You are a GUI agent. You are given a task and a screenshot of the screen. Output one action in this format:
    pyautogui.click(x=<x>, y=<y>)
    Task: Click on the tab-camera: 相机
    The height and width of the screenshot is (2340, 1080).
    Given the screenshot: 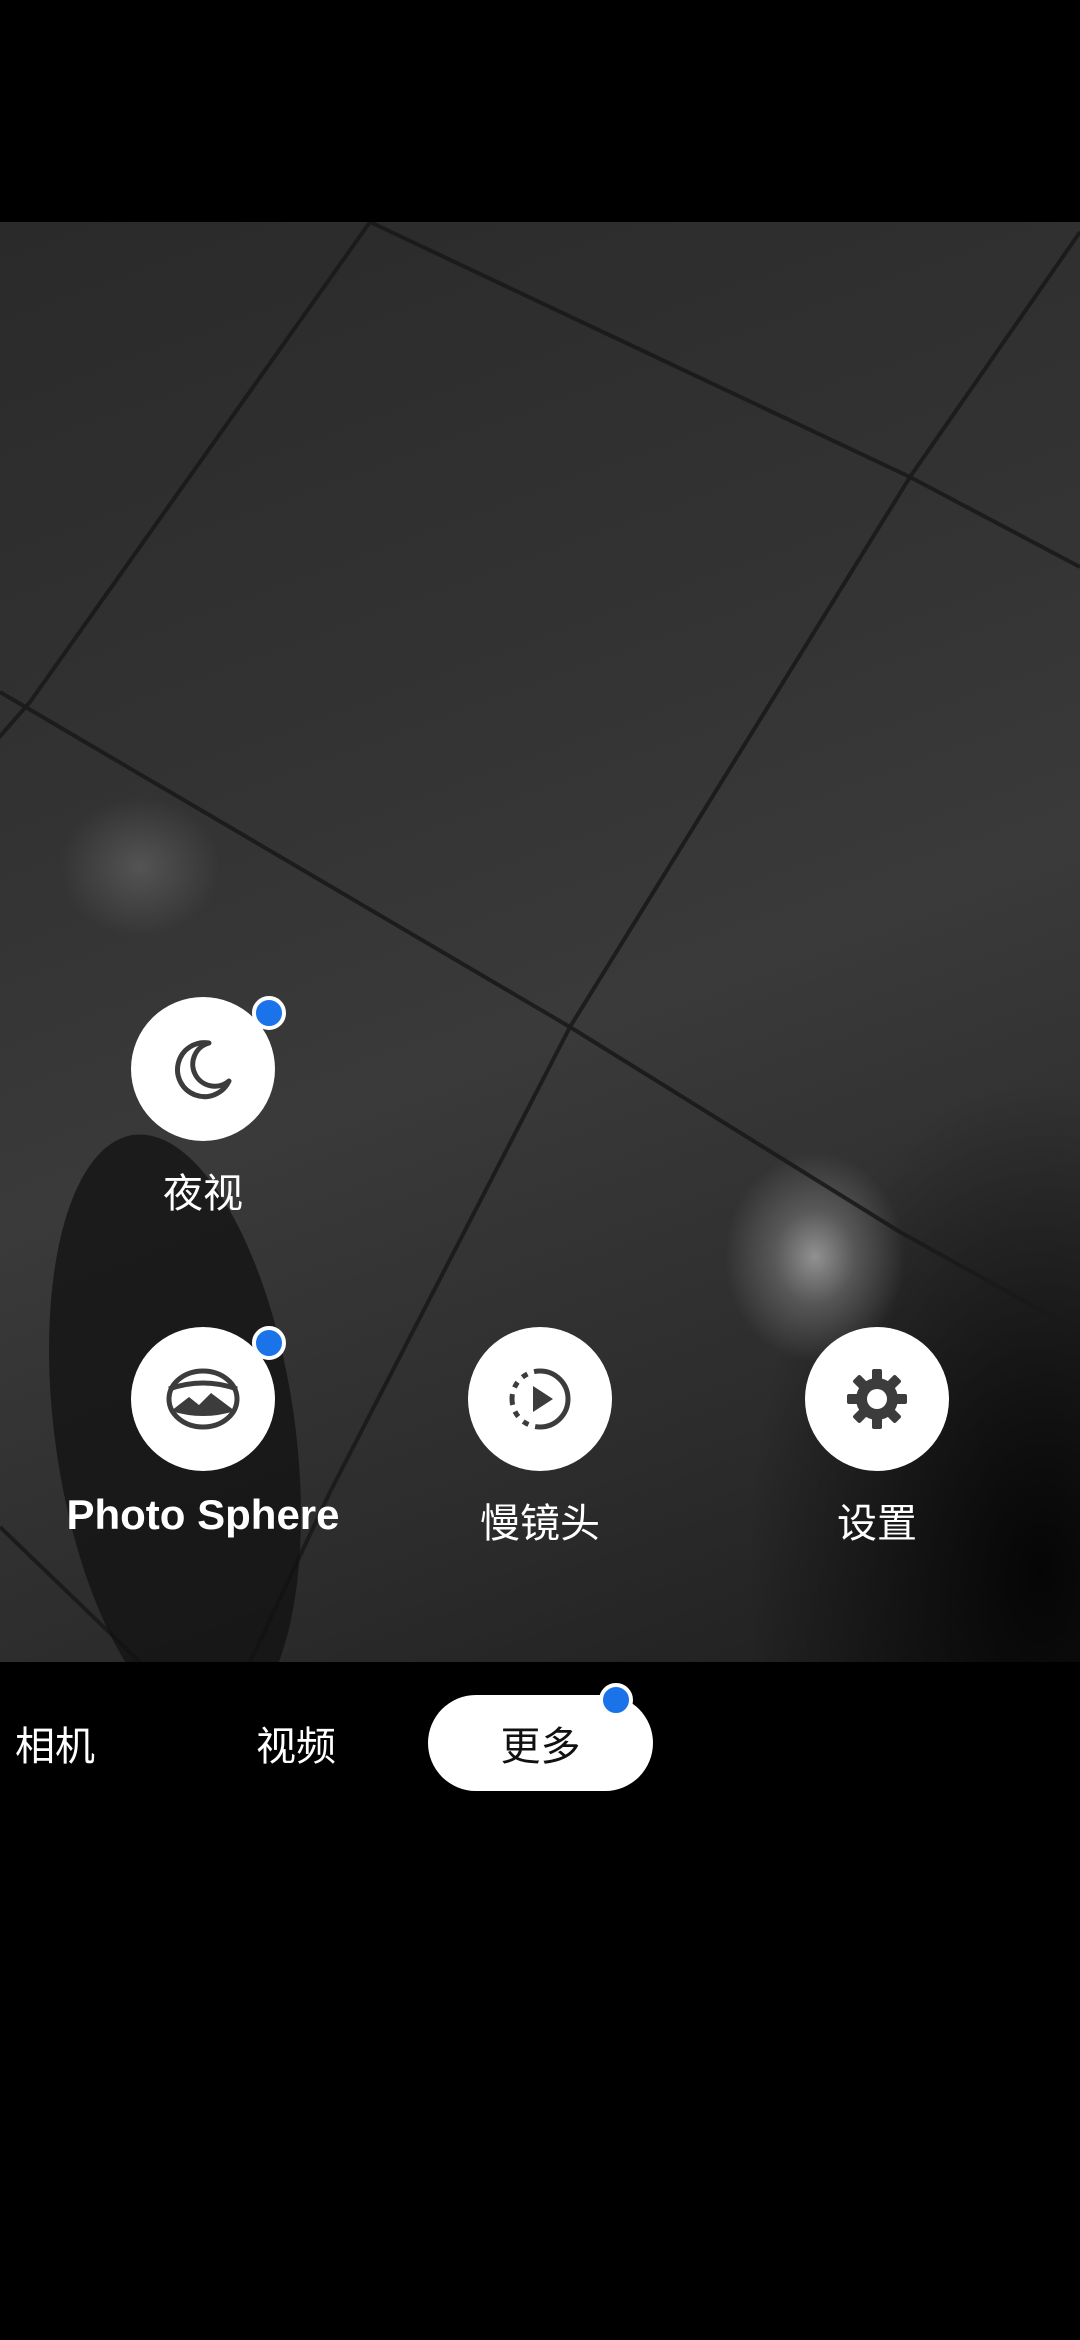 What is the action you would take?
    pyautogui.click(x=55, y=1743)
    